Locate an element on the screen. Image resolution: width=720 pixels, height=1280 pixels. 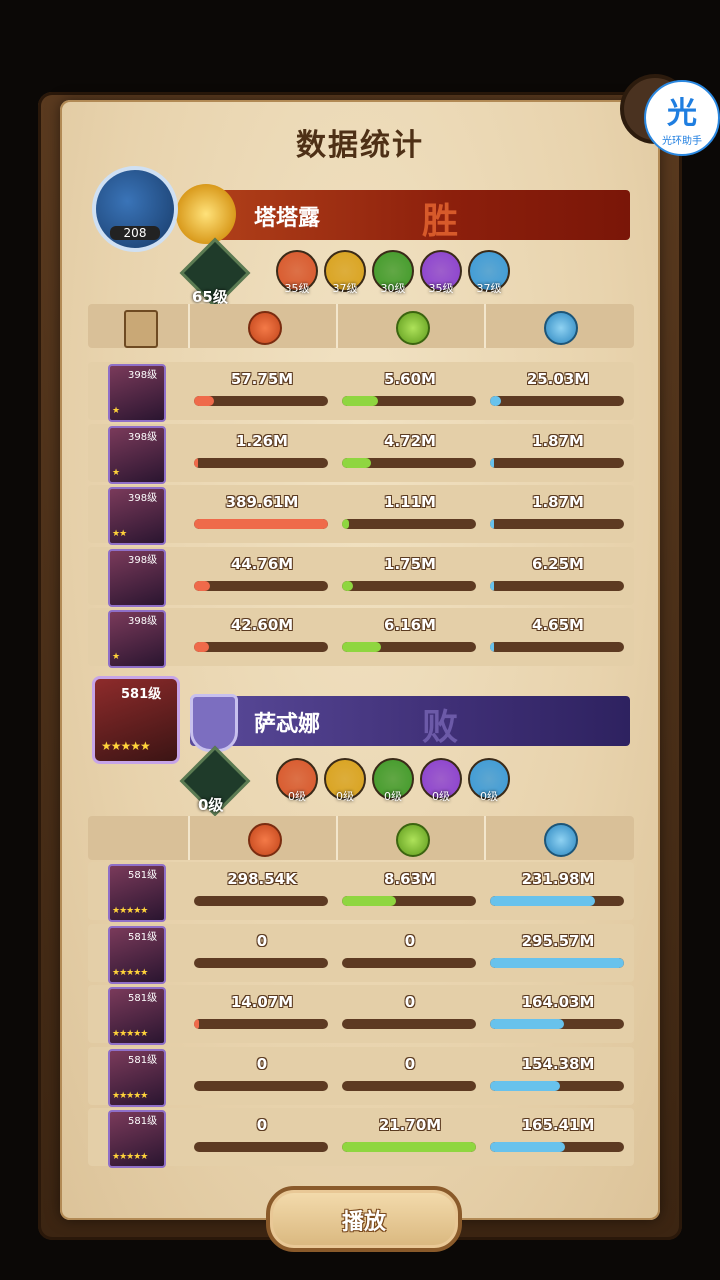
defense-cell: 231.98M is located at coordinates (558, 891).